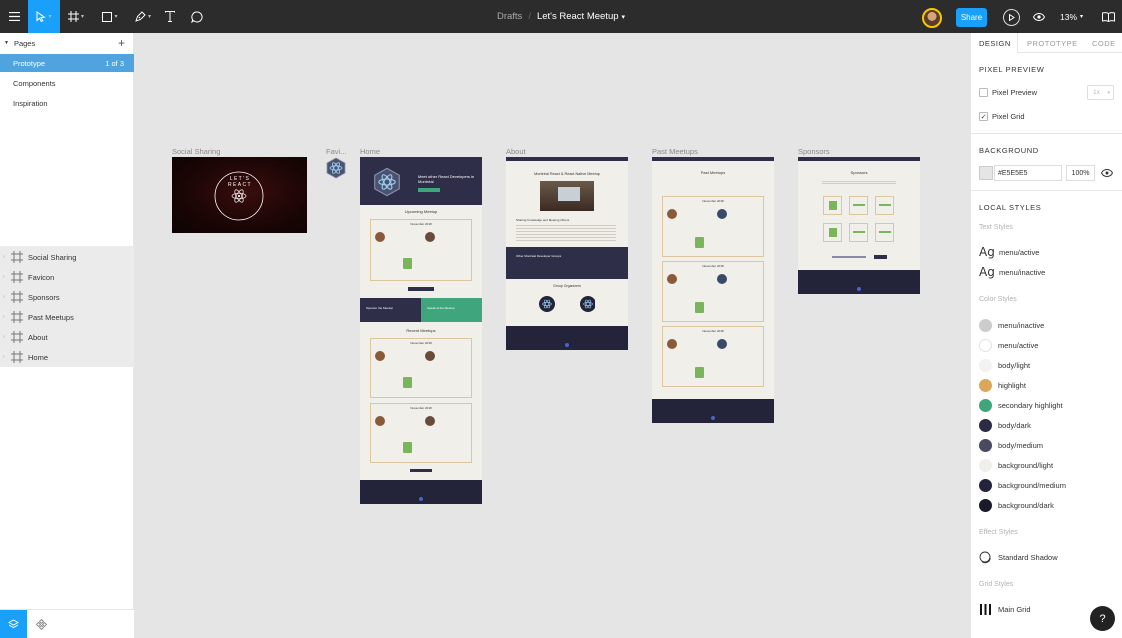 This screenshot has width=1122, height=638. I want to click on pixel-preview-scale-select: 1x ▾, so click(1100, 92).